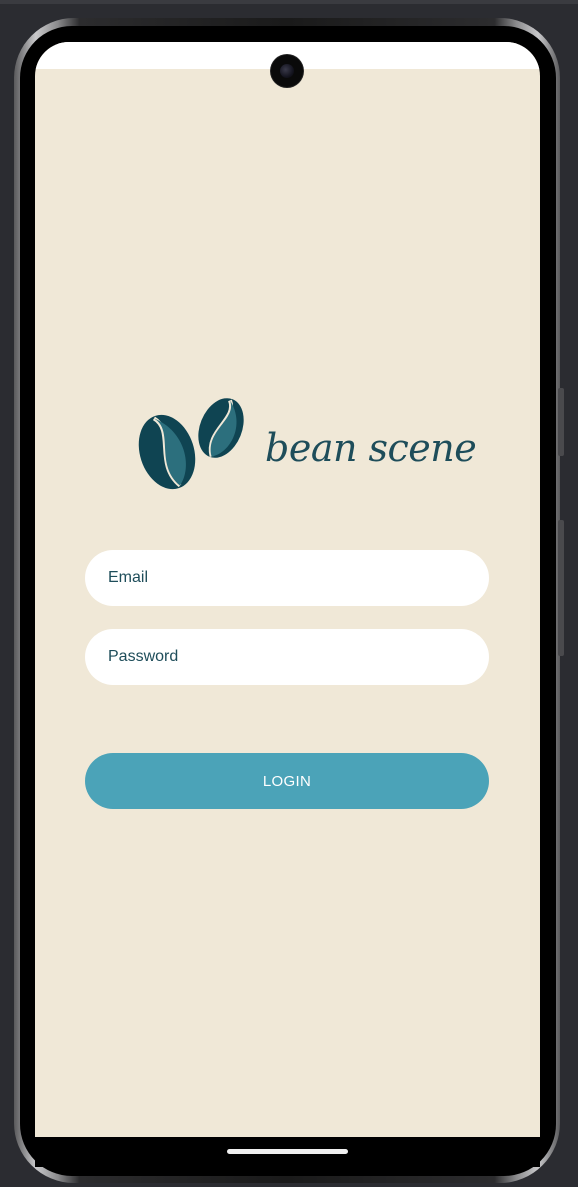 The height and width of the screenshot is (1187, 578). I want to click on email-field-container, so click(287, 578).